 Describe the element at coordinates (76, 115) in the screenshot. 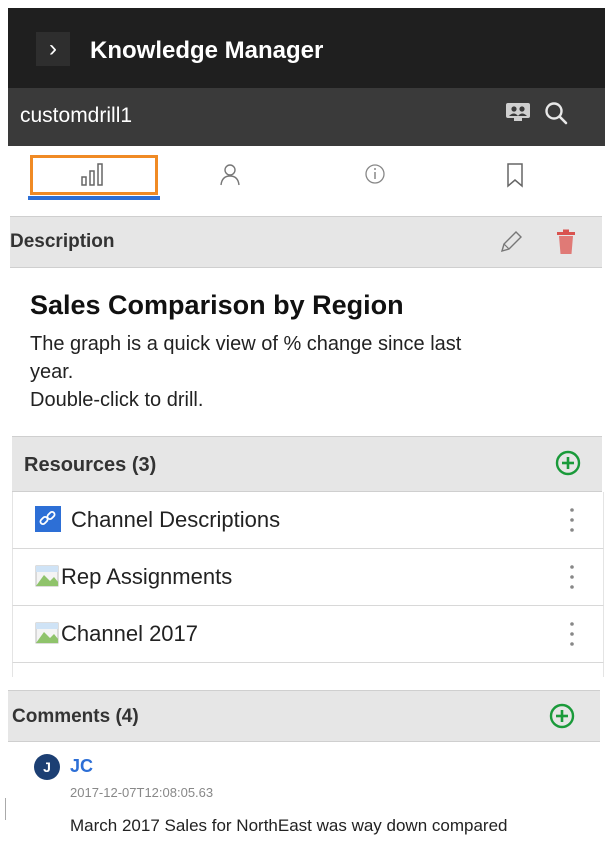

I see `item-title: customdrill1` at that location.